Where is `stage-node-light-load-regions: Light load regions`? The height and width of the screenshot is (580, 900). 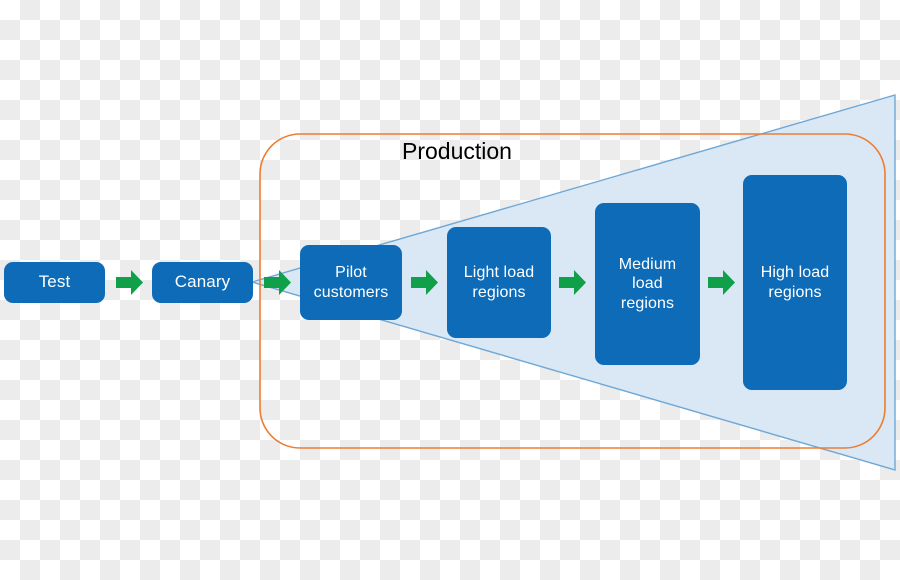
stage-node-light-load-regions: Light load regions is located at coordinates (499, 282).